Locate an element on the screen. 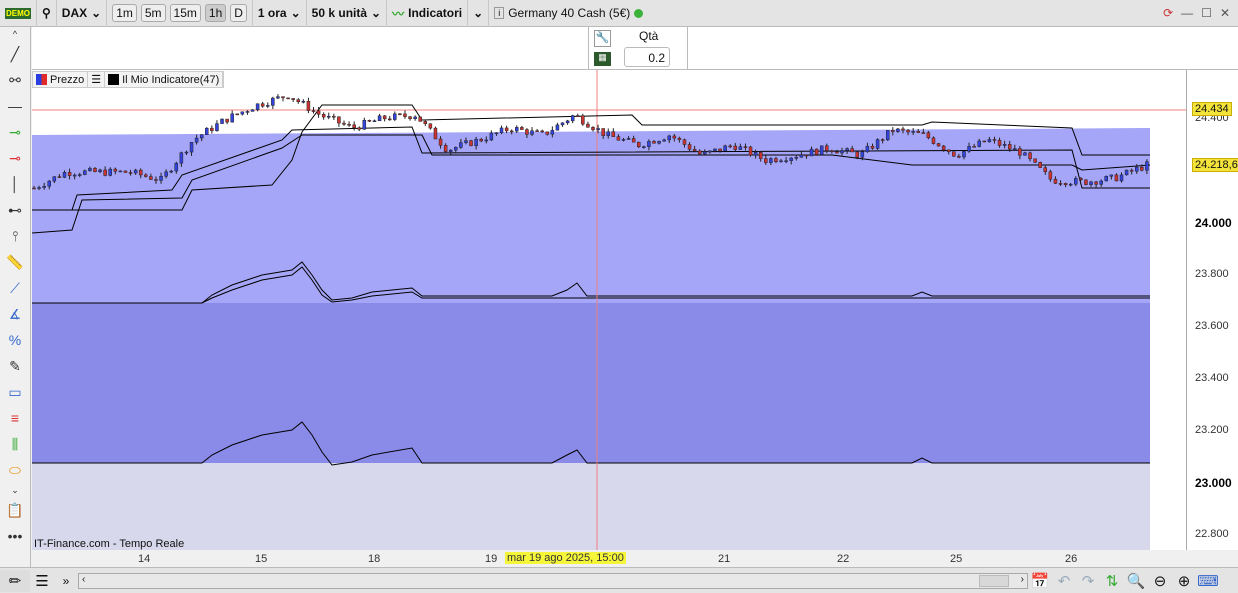  tf-1m: 1m is located at coordinates (124, 13).